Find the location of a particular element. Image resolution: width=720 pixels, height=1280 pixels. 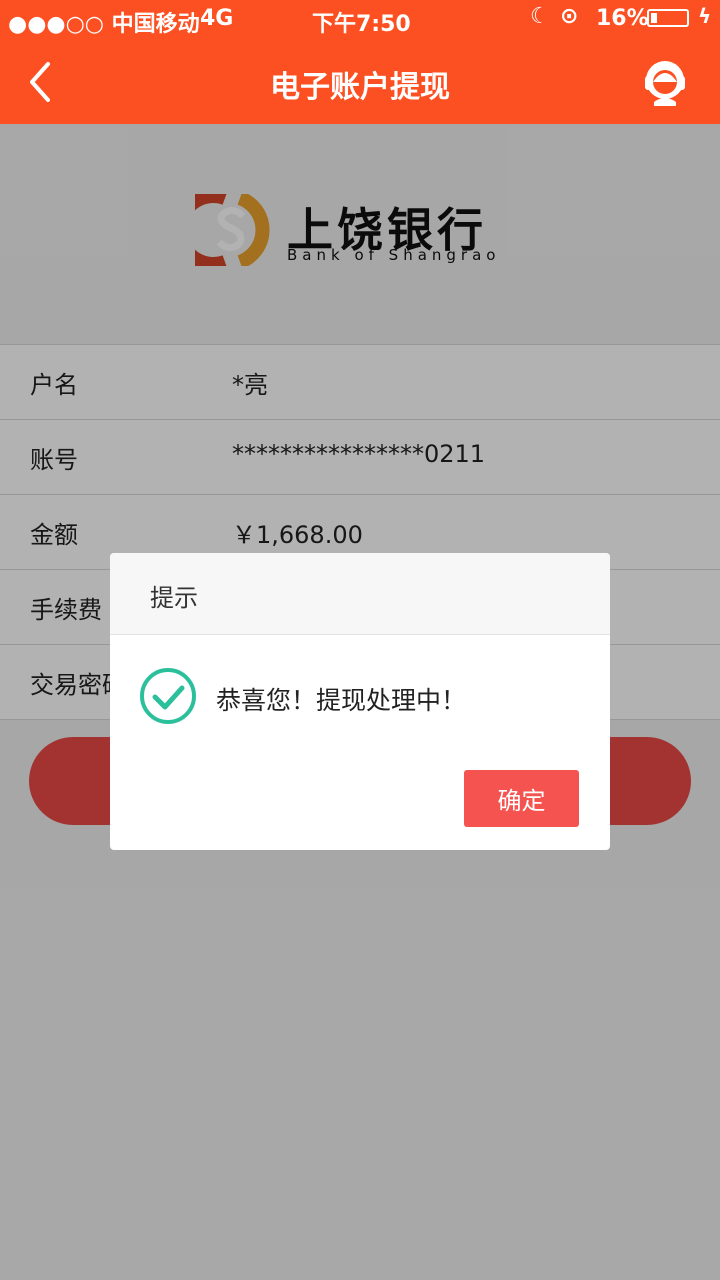

dialog-title: 提示 is located at coordinates (174, 598).